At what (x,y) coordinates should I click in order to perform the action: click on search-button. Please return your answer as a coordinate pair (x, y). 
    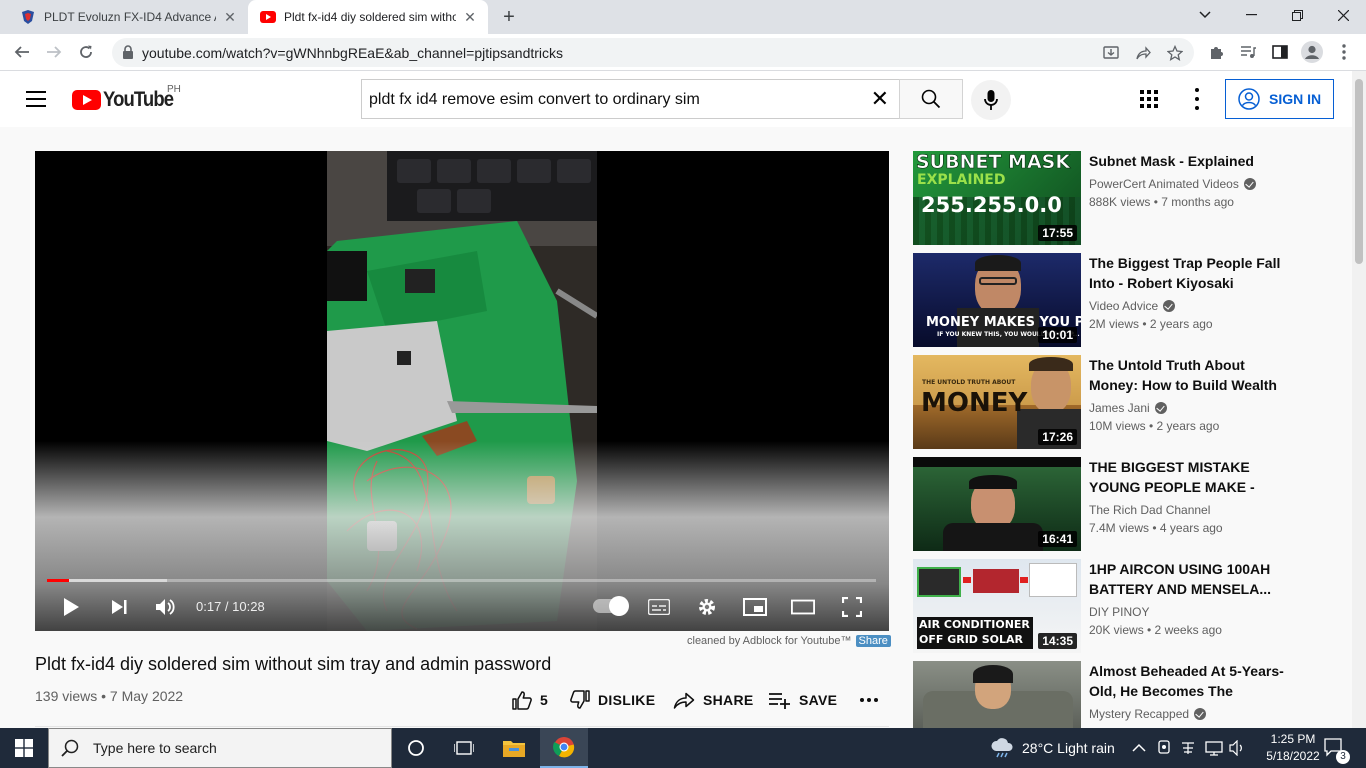
    Looking at the image, I should click on (931, 99).